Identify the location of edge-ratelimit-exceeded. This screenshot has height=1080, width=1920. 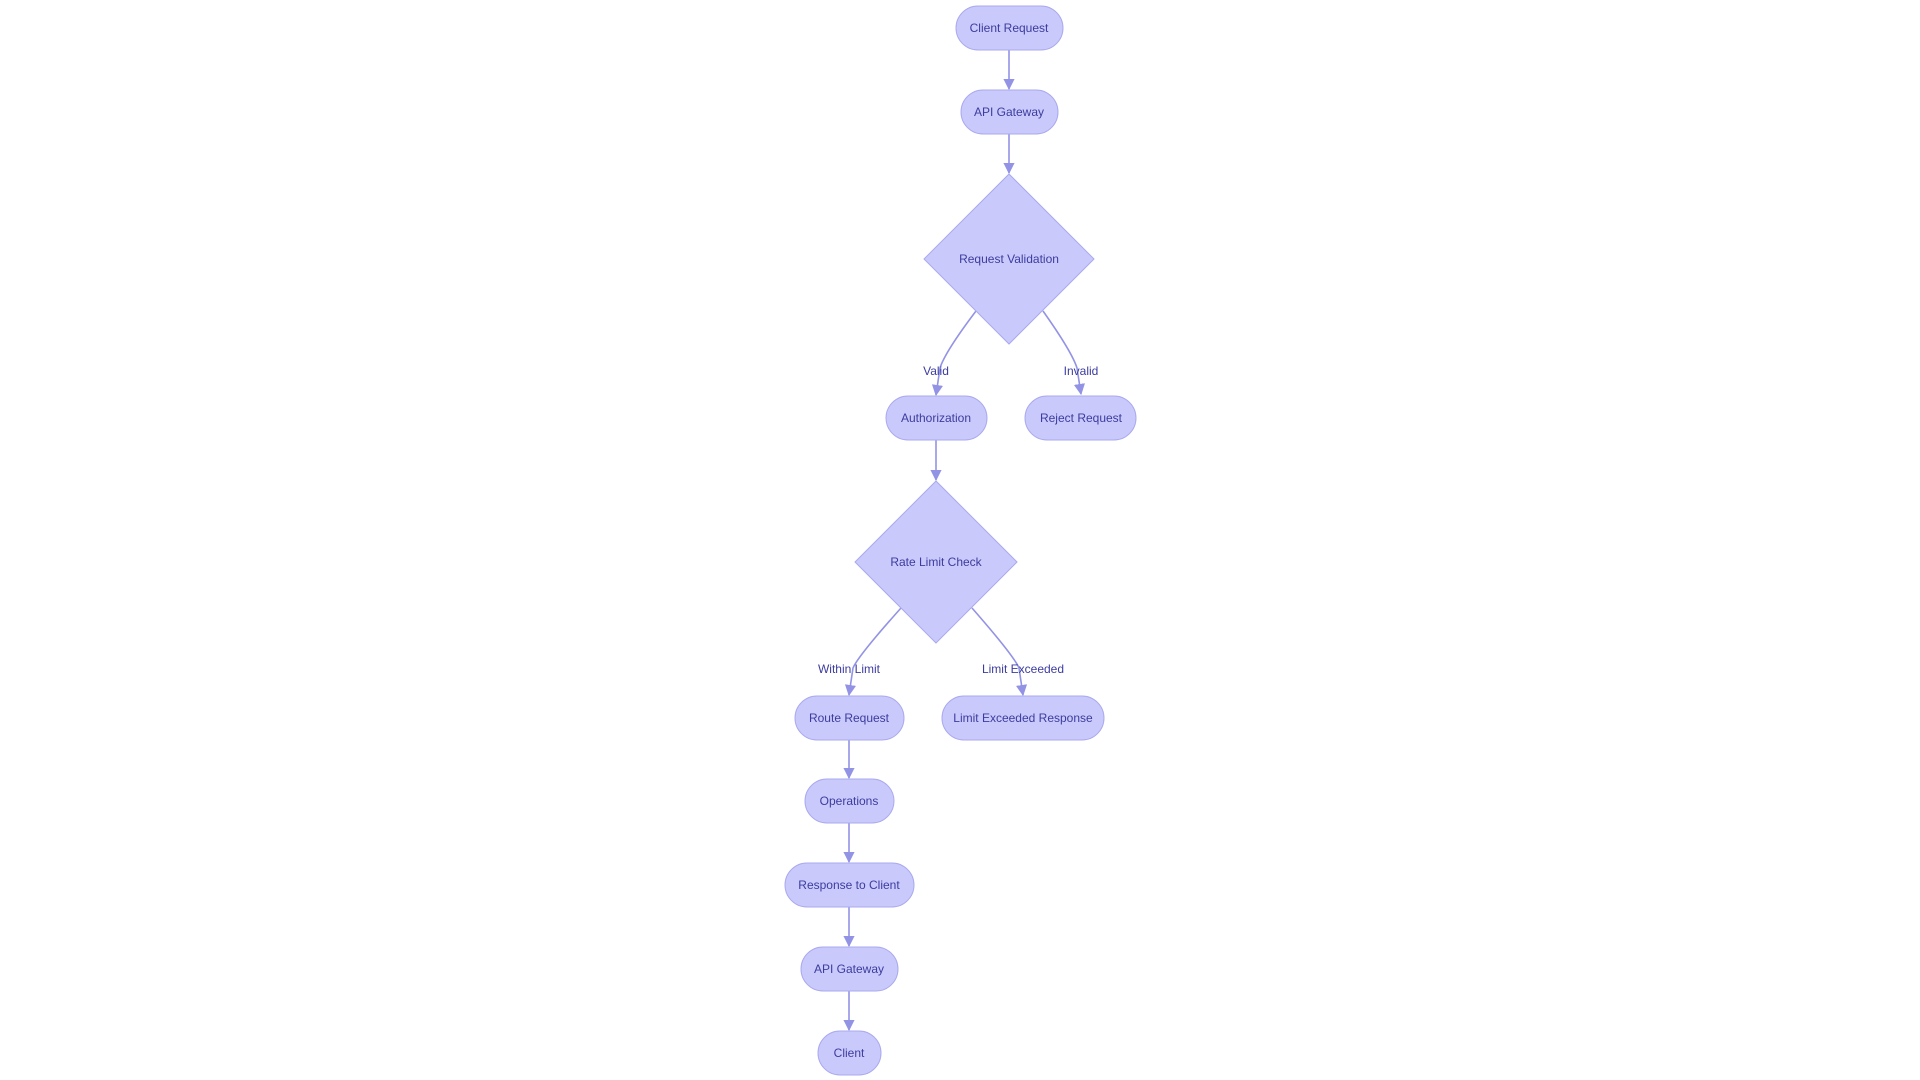
(999, 652).